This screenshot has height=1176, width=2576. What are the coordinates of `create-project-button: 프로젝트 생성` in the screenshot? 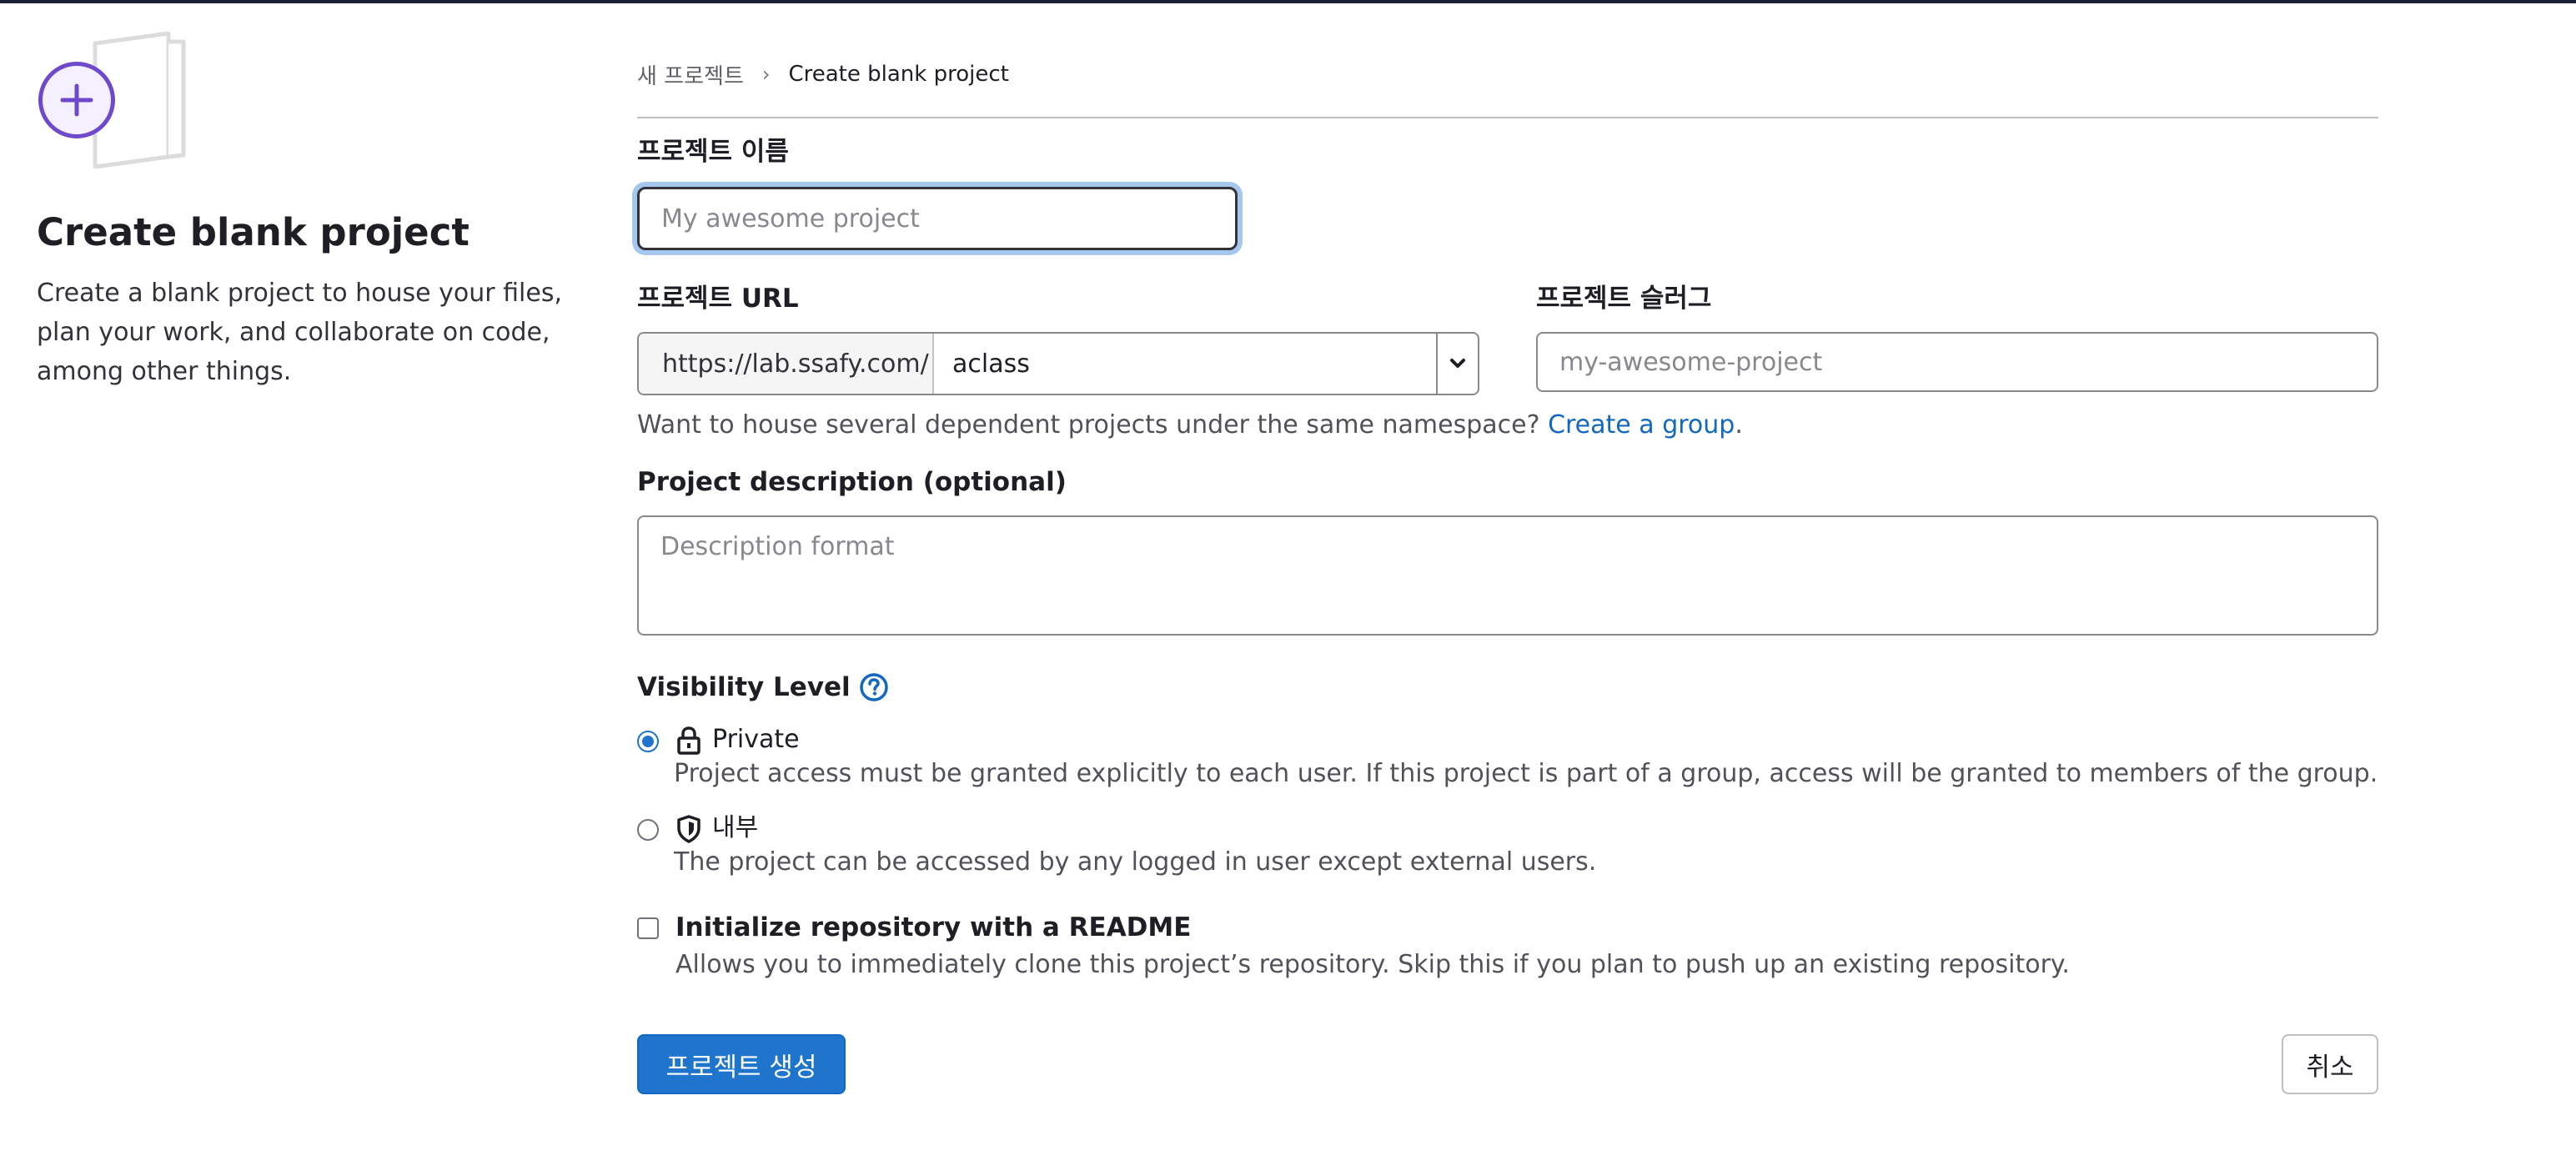 It's located at (741, 1064).